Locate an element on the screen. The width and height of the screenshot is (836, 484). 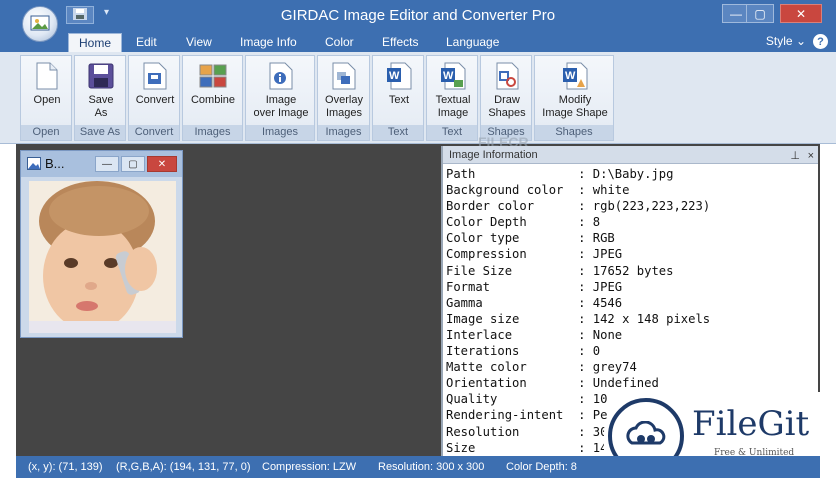
child-close-button: ✕ is located at coordinates (162, 164).